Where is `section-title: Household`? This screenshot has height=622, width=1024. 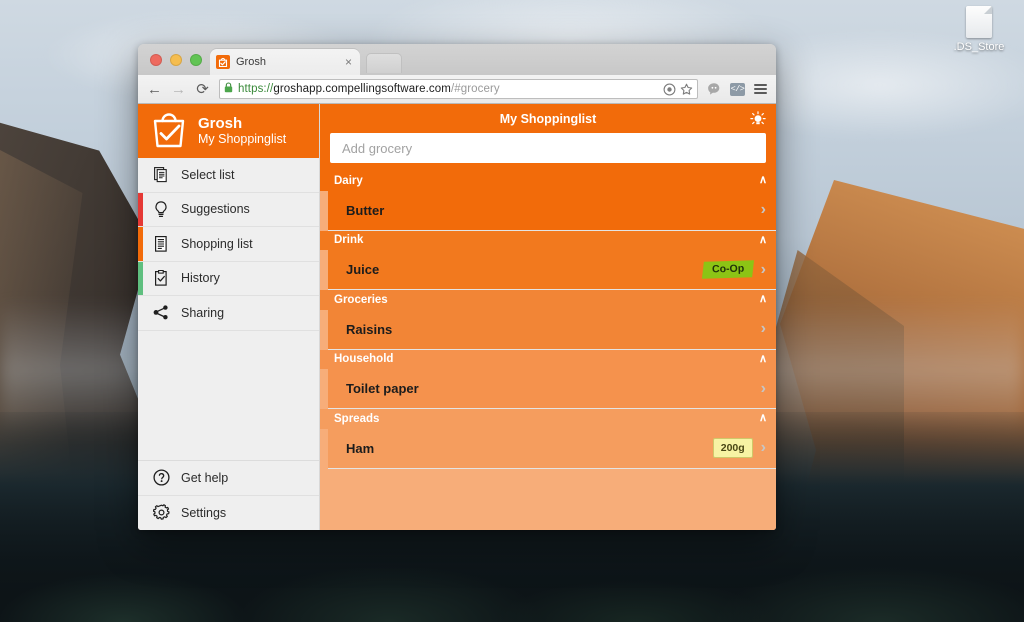 section-title: Household is located at coordinates (364, 359).